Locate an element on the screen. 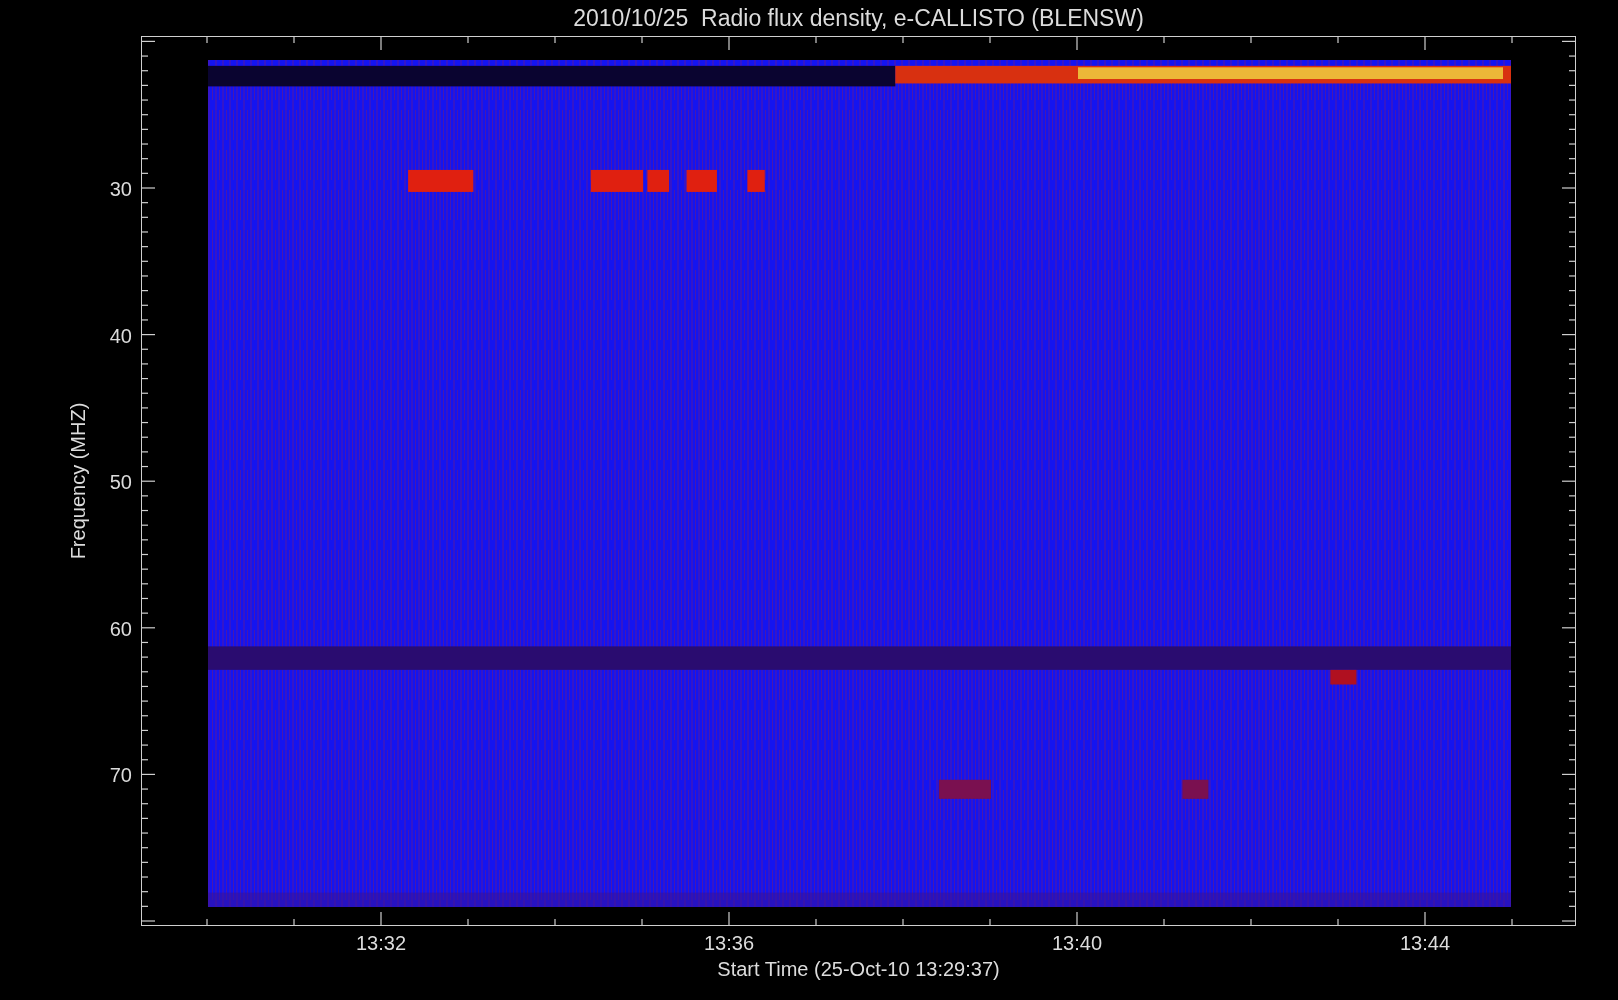 Image resolution: width=1618 pixels, height=1000 pixels. y-tick-label: 70 is located at coordinates (120, 775).